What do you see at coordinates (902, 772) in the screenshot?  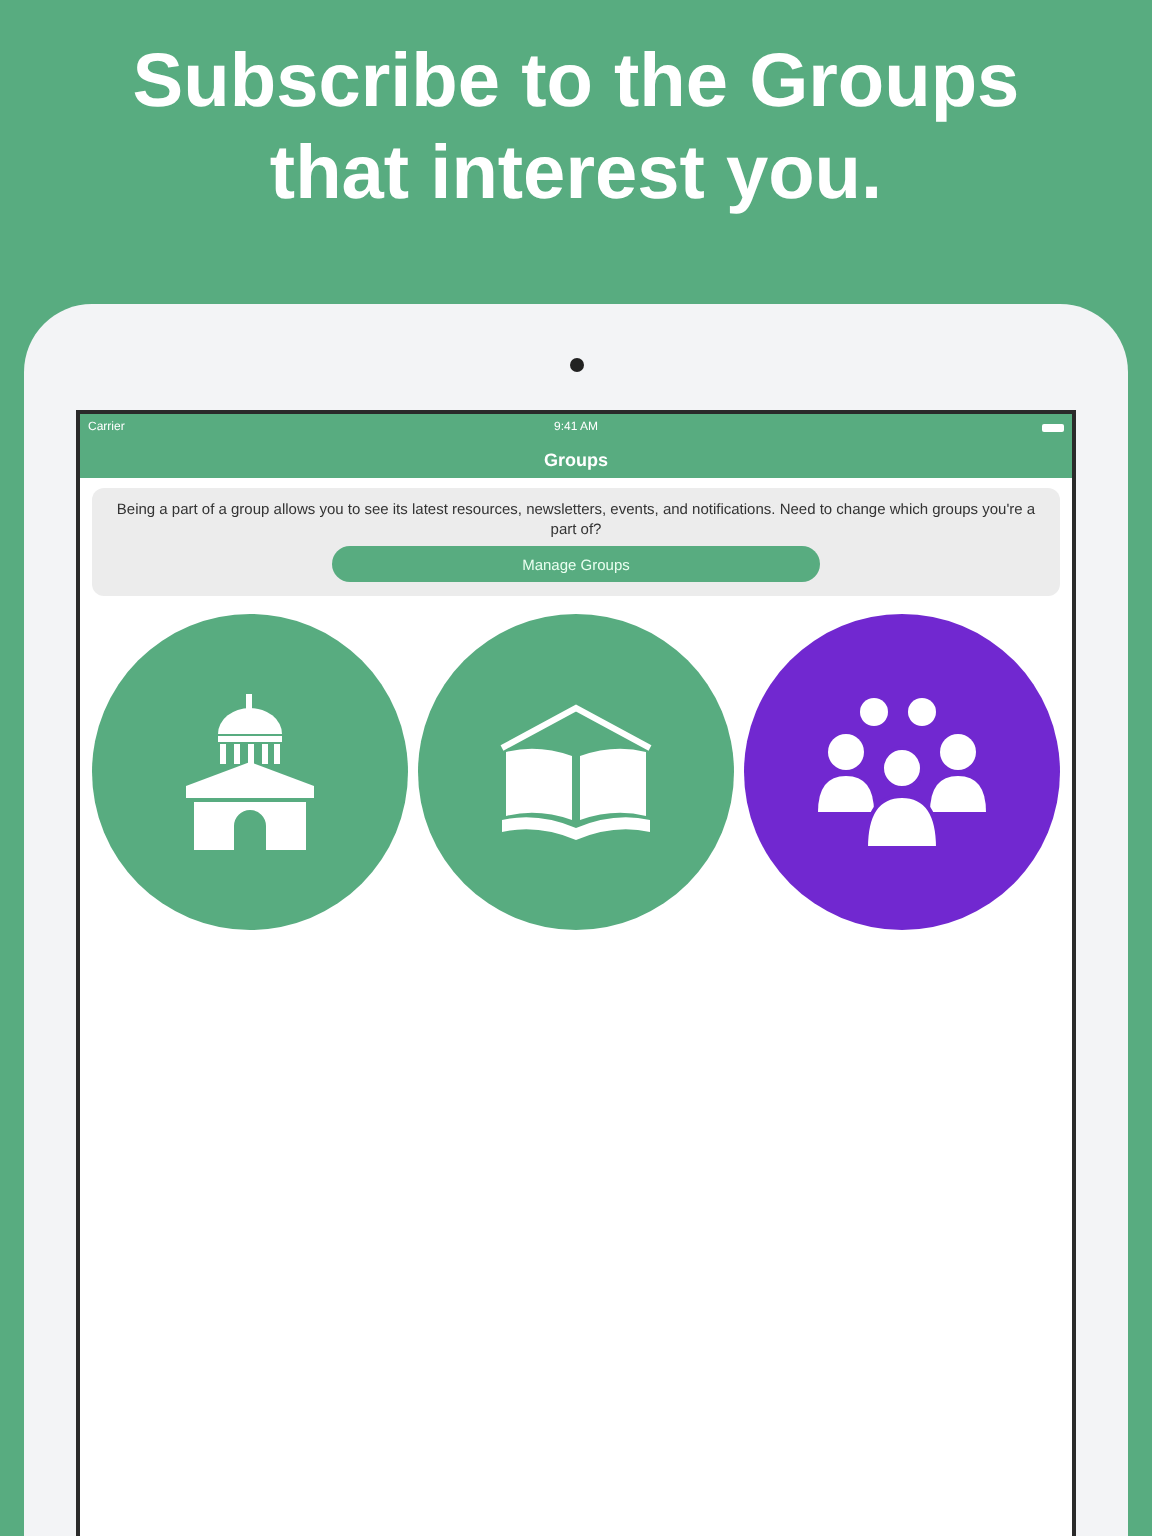 I see `people-icon` at bounding box center [902, 772].